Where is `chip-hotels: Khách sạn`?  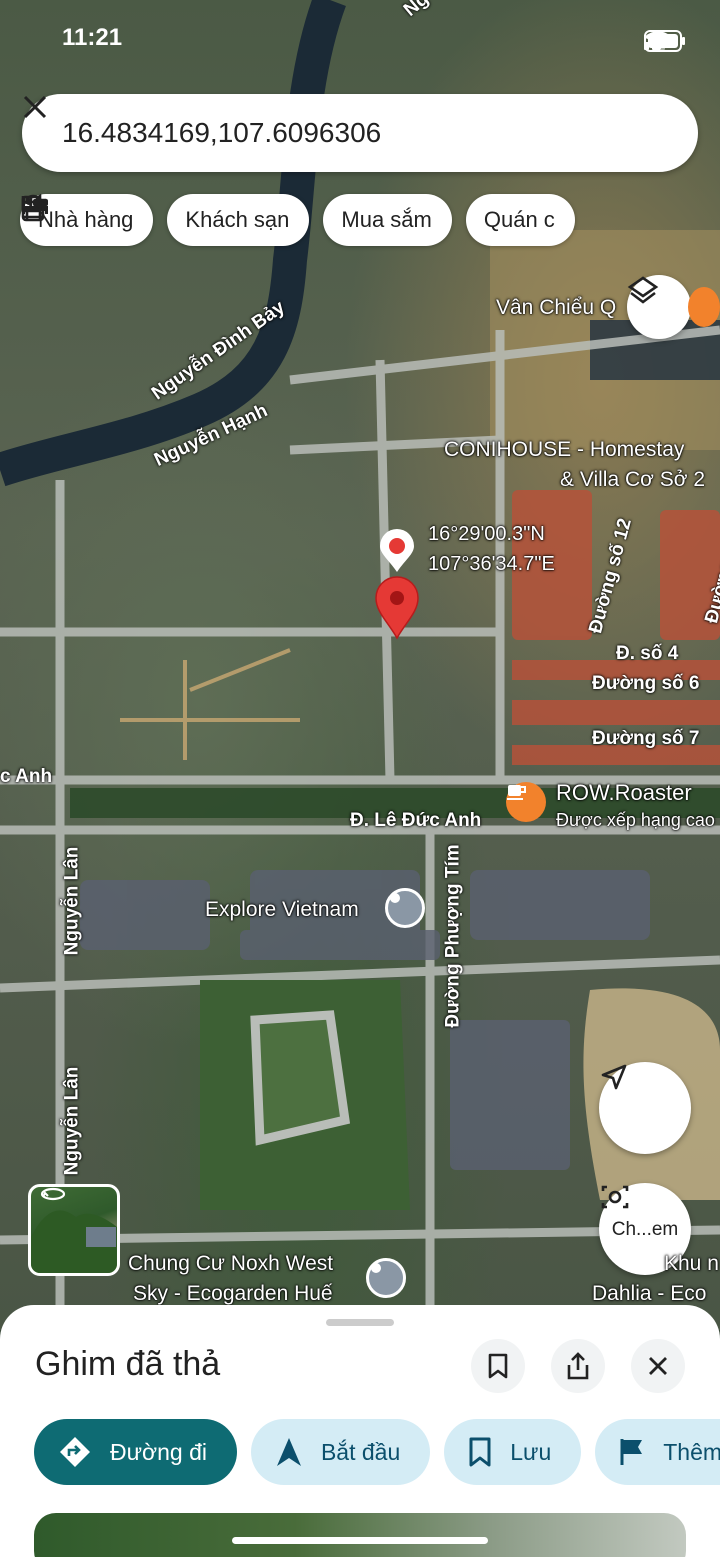 chip-hotels: Khách sạn is located at coordinates (166, 220).